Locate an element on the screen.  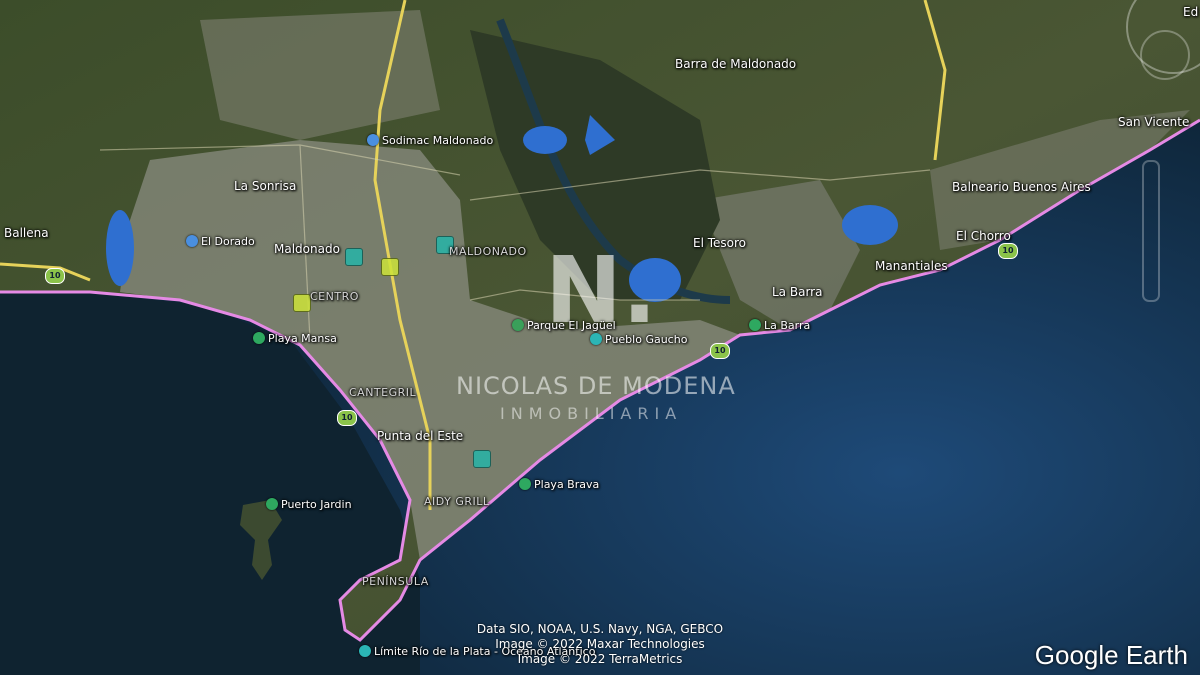
place-la-barra: La Barra is located at coordinates (797, 292).